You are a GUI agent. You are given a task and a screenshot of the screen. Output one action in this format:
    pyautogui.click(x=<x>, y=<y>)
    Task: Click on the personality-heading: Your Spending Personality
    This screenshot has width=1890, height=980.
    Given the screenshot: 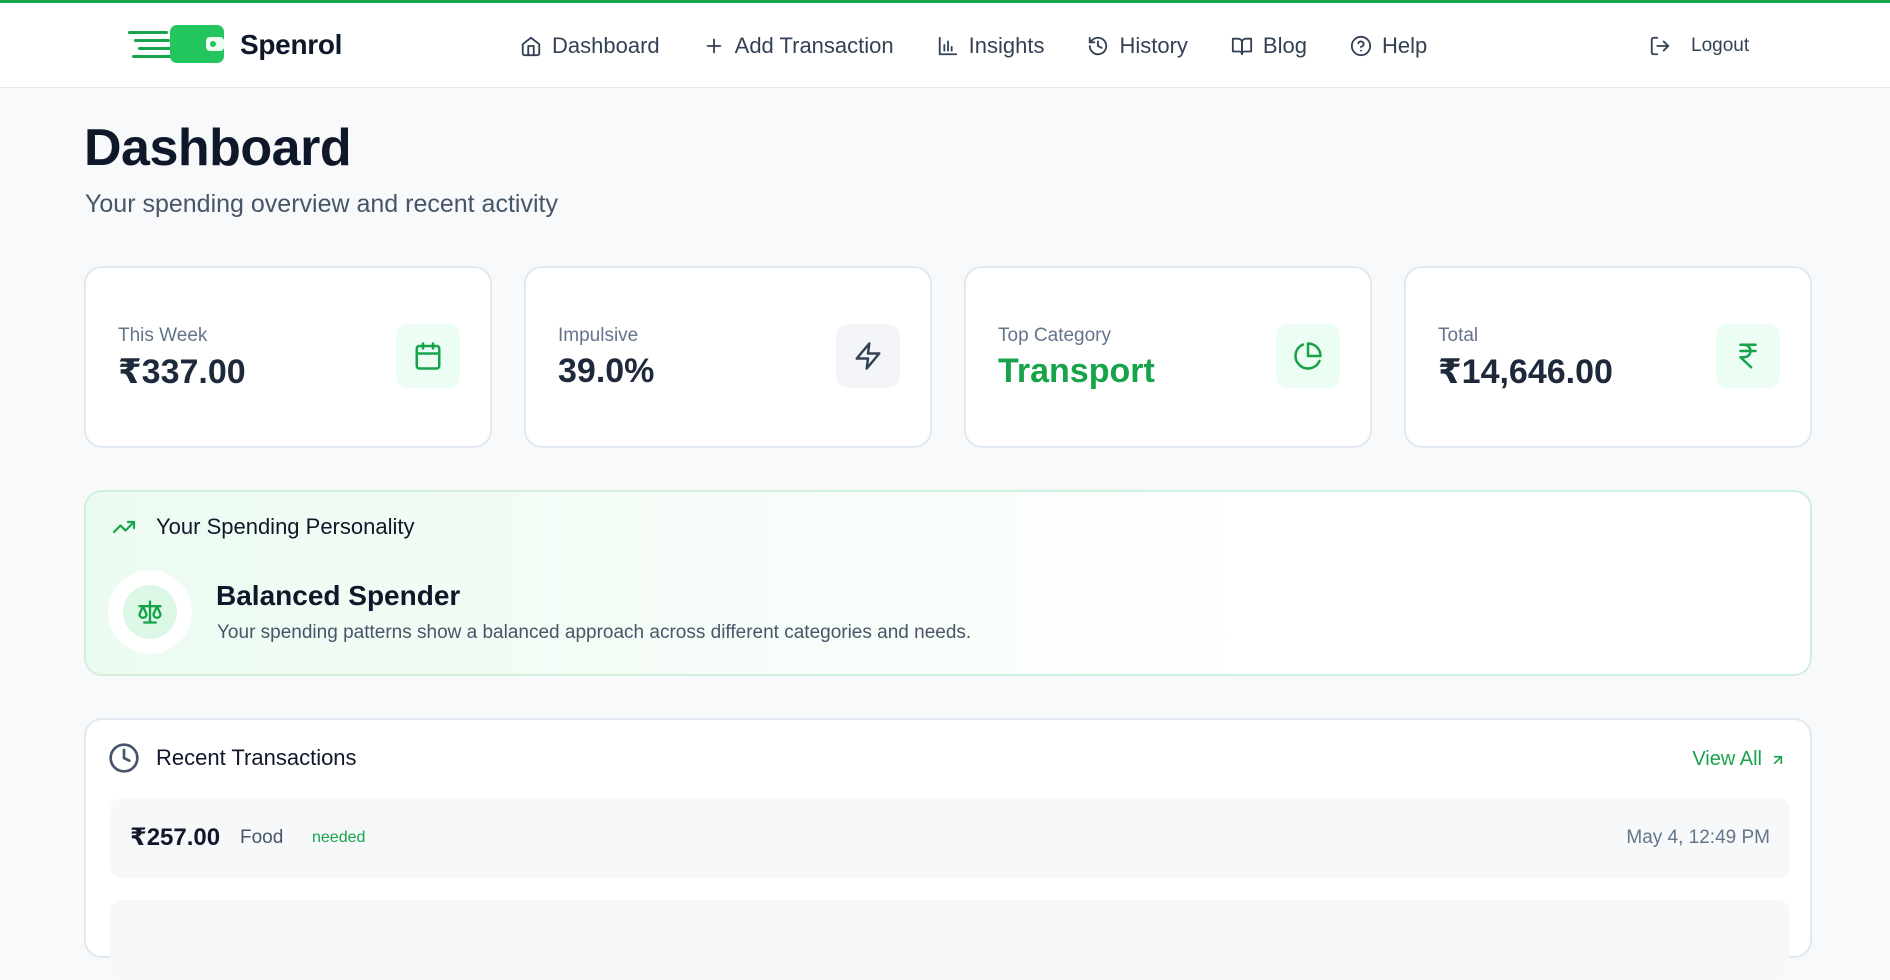 What is the action you would take?
    pyautogui.click(x=285, y=526)
    